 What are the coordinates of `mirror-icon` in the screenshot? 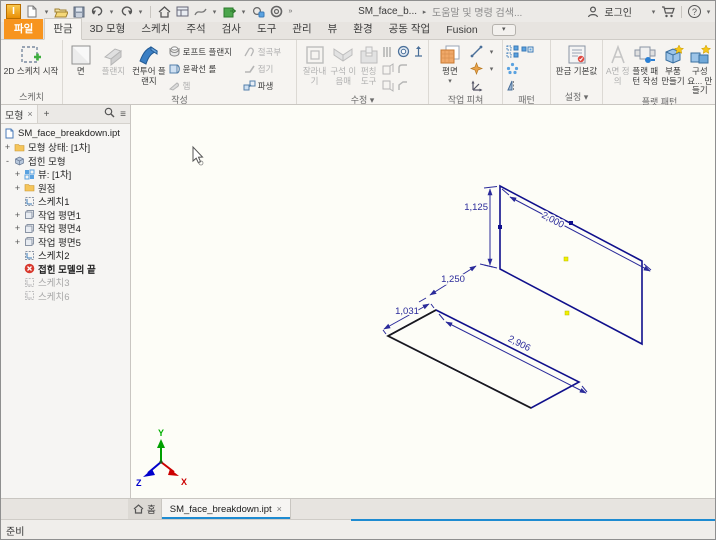 It's located at (512, 85).